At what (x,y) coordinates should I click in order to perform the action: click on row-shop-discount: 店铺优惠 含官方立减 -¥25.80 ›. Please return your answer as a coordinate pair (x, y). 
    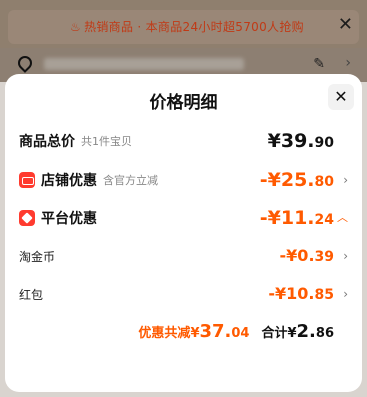
    Looking at the image, I should click on (183, 180).